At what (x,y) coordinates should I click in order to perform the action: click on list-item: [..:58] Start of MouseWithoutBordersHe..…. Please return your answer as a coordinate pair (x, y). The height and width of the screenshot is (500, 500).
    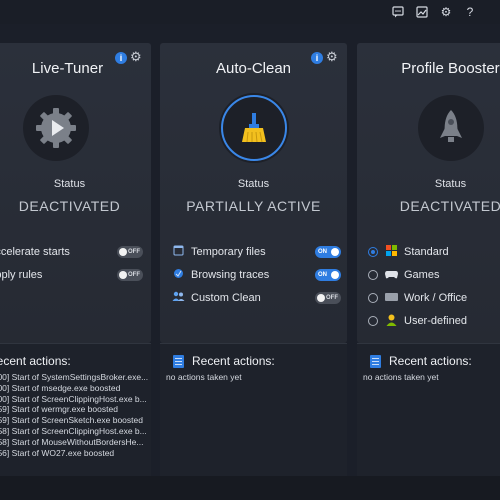
    Looking at the image, I should click on (72, 441).